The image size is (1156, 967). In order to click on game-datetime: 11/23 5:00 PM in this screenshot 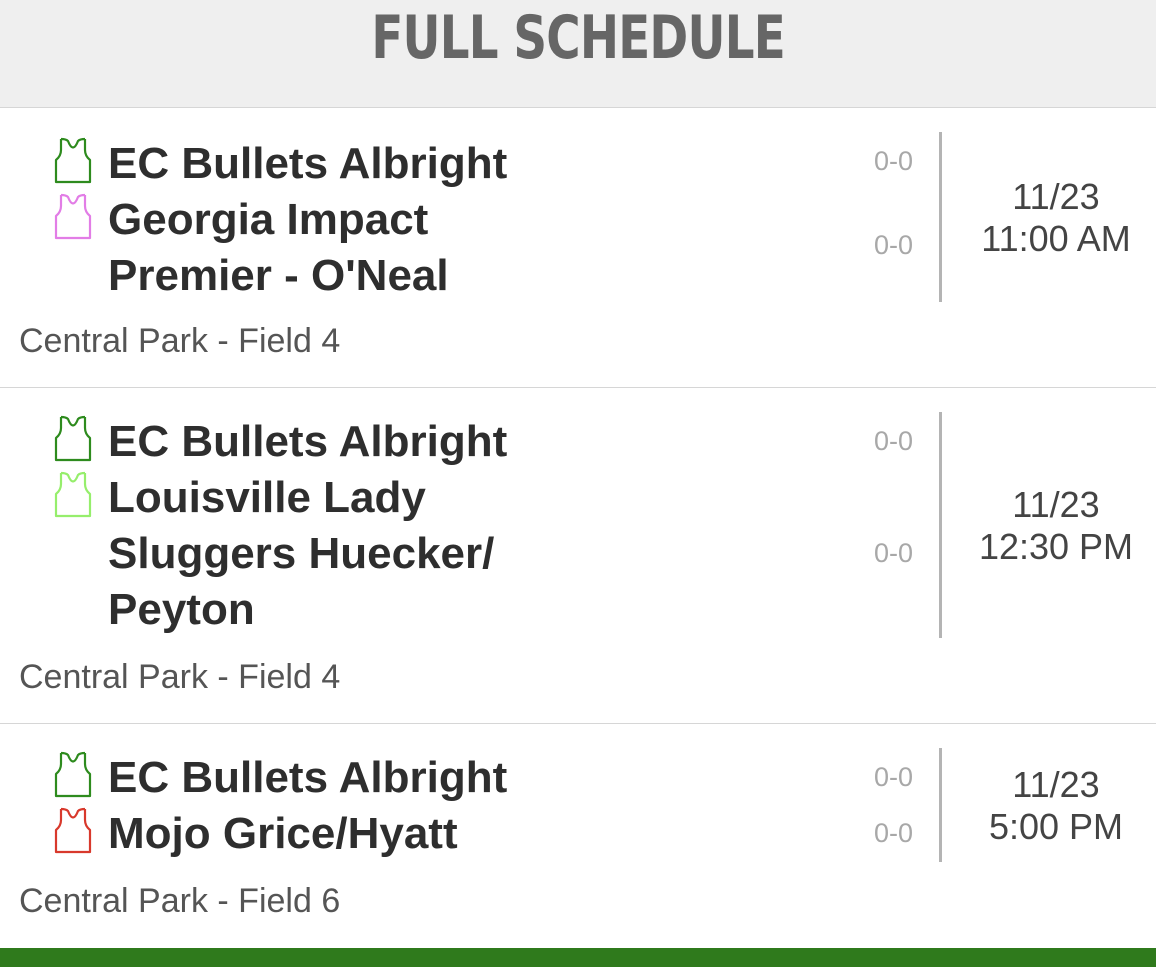, I will do `click(1056, 806)`.